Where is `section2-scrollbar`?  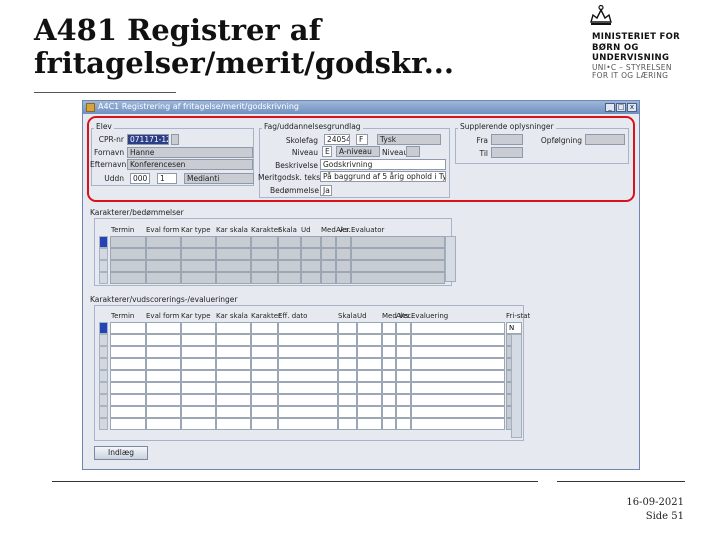
section2-scrollbar is located at coordinates (516, 386).